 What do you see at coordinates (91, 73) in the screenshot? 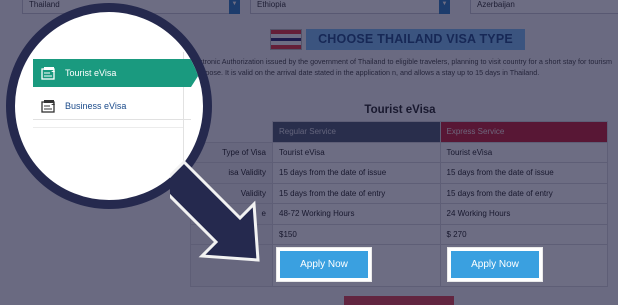
I see `sidebar-item-label: Tourist eVisa` at bounding box center [91, 73].